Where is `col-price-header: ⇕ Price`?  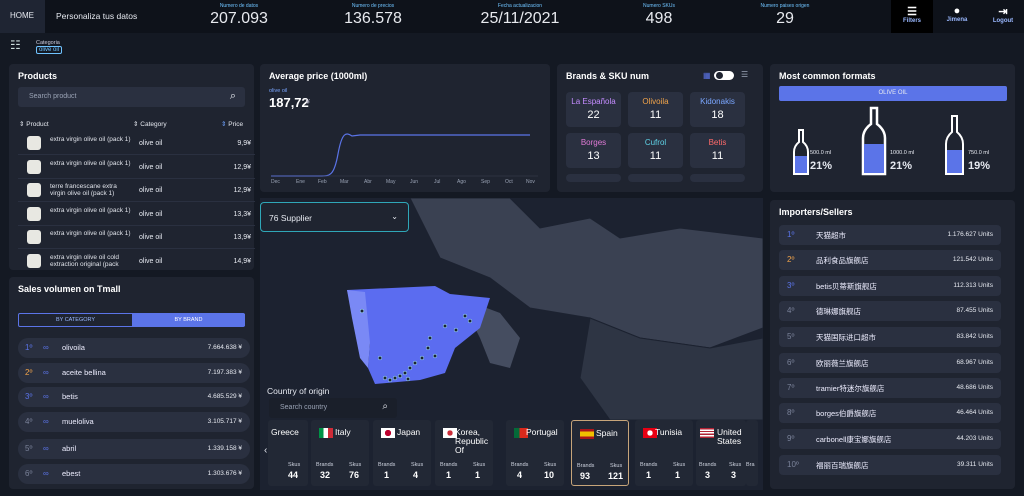 col-price-header: ⇕ Price is located at coordinates (232, 124).